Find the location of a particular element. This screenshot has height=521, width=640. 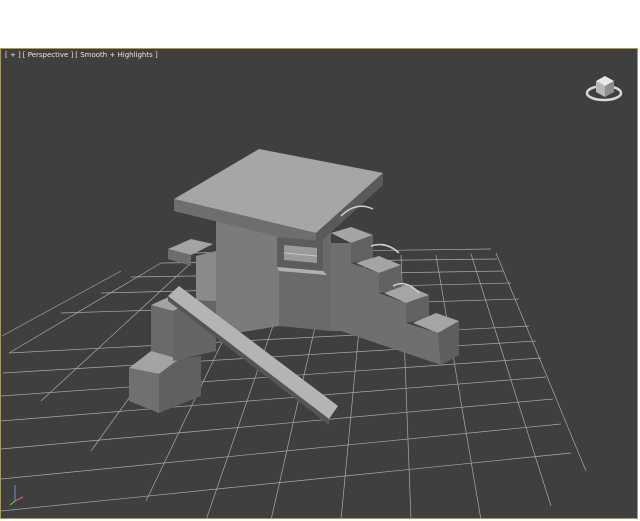

right-stairs-model is located at coordinates (395, 285).